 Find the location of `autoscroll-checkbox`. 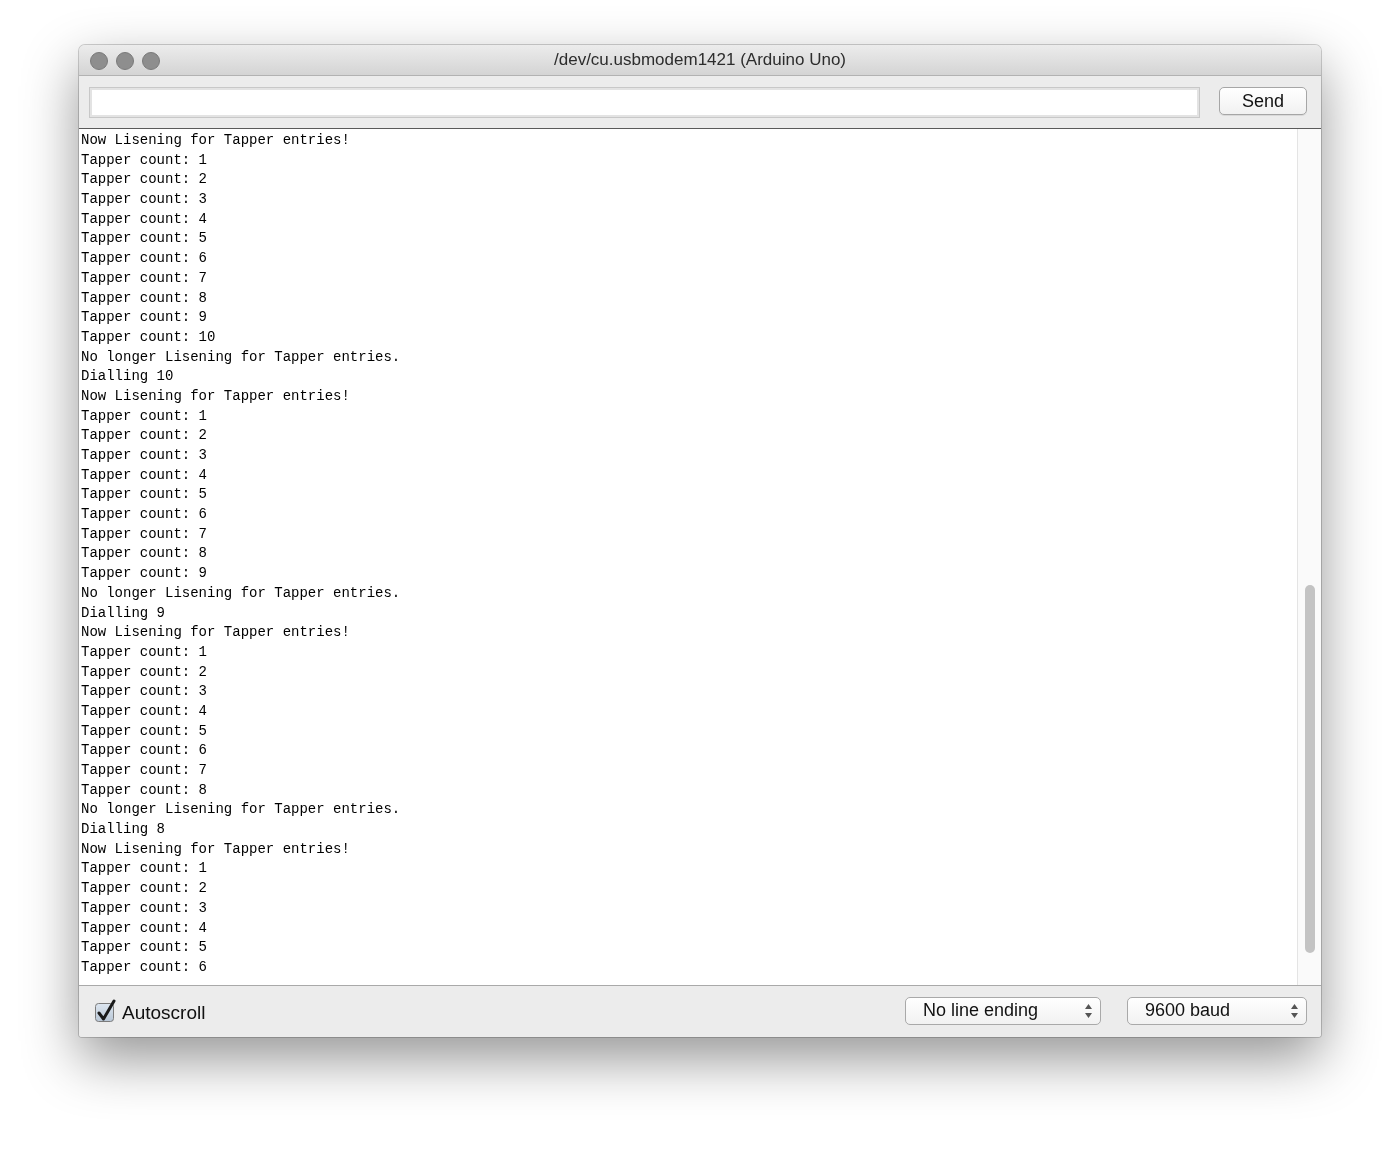

autoscroll-checkbox is located at coordinates (106, 1010).